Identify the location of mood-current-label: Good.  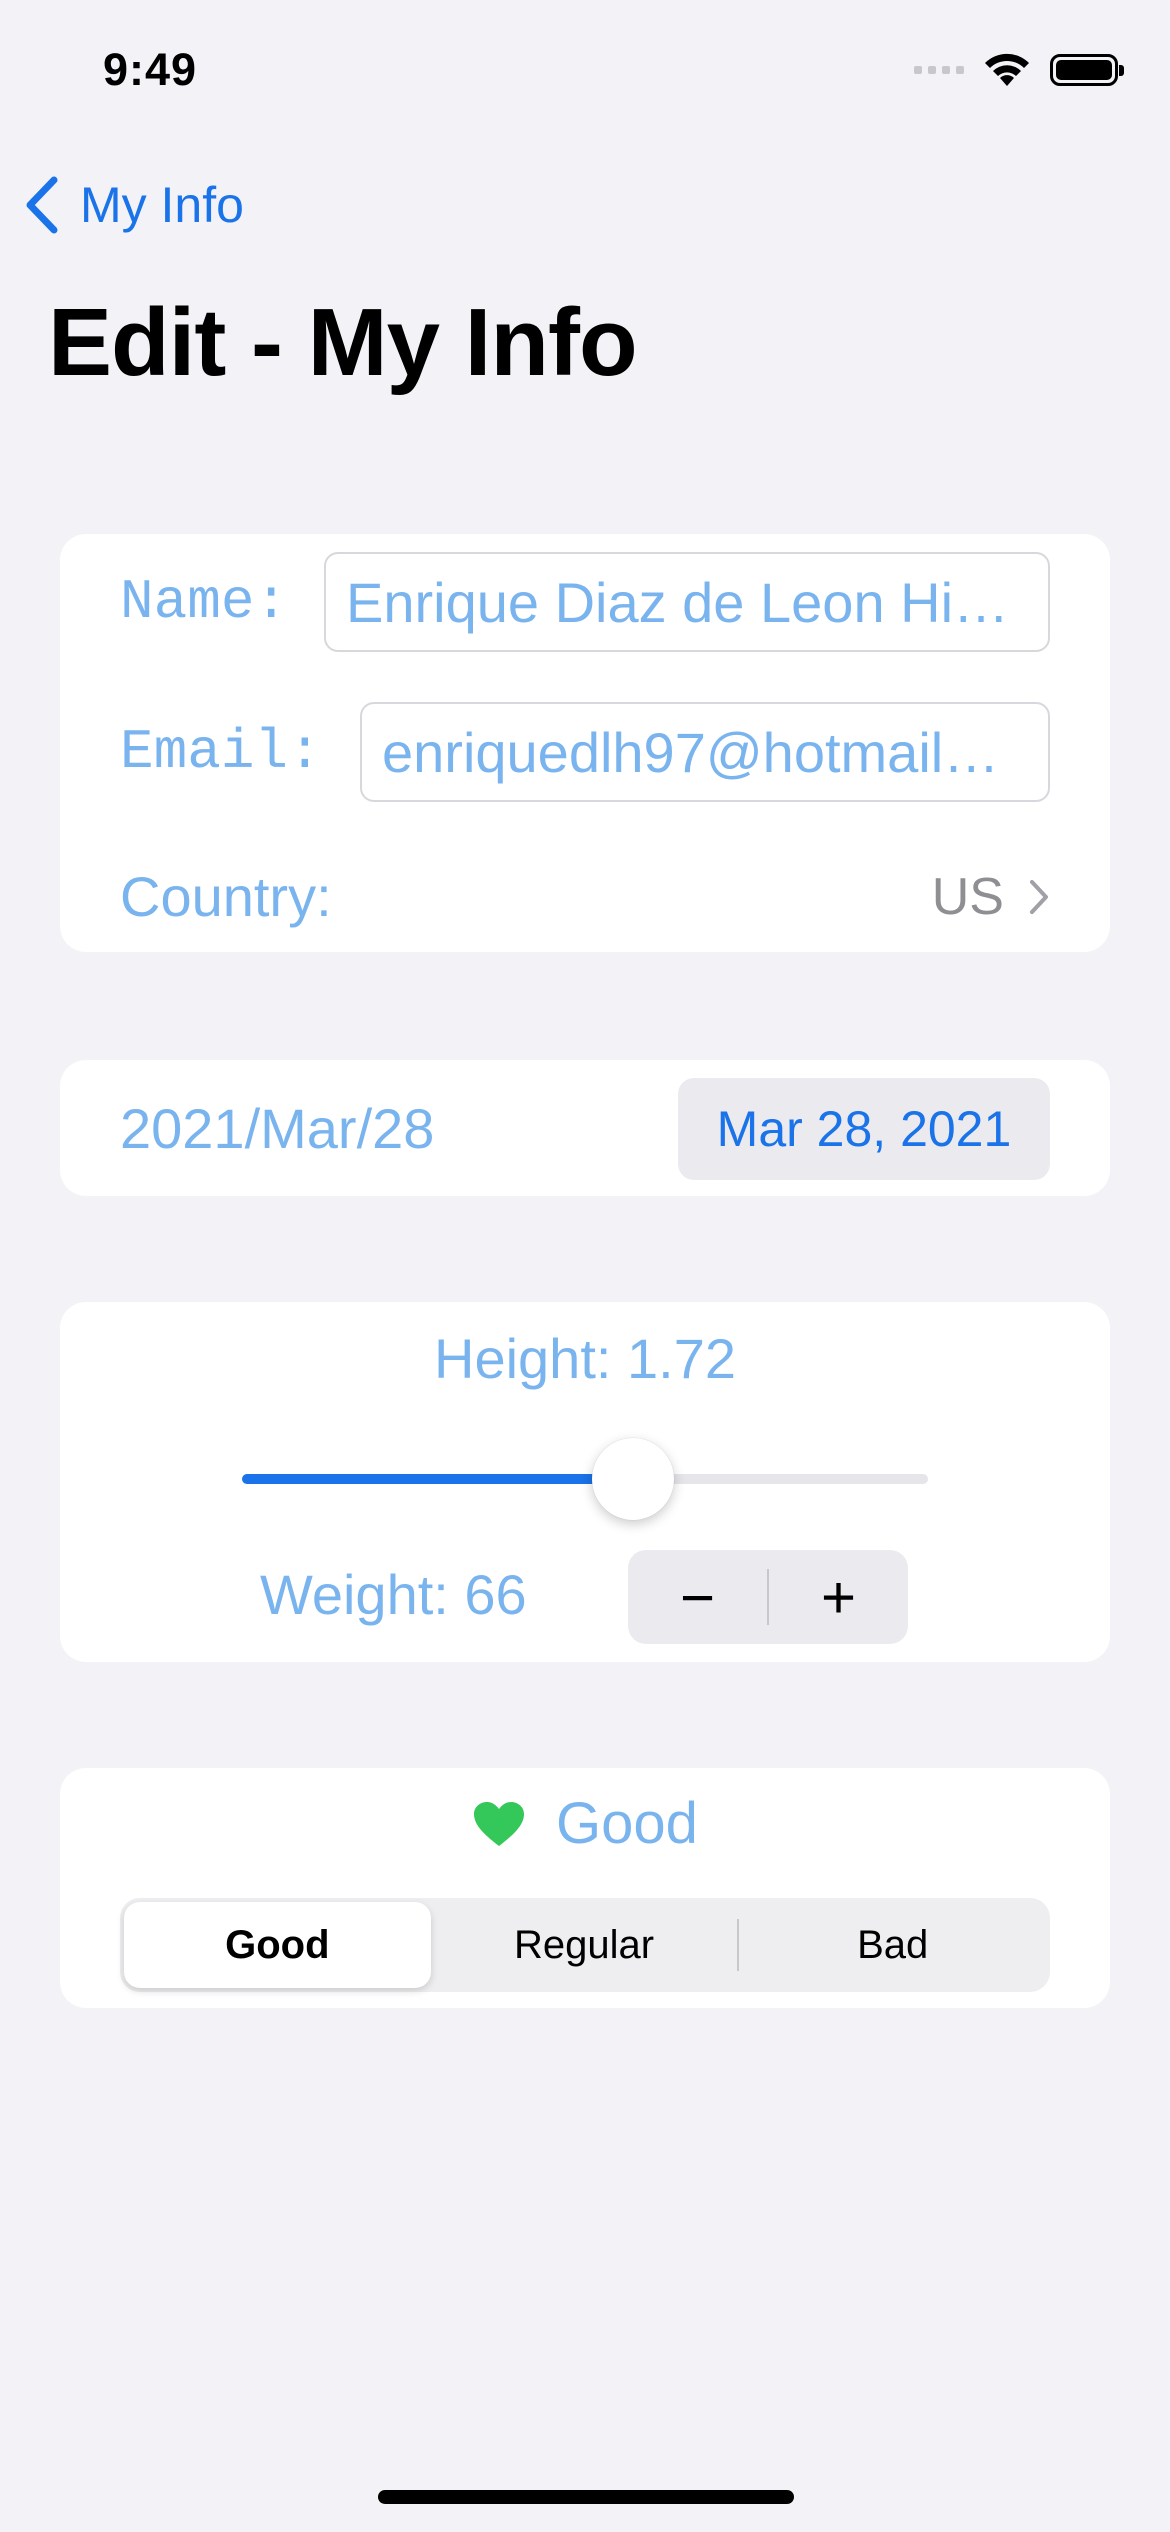
(627, 1823).